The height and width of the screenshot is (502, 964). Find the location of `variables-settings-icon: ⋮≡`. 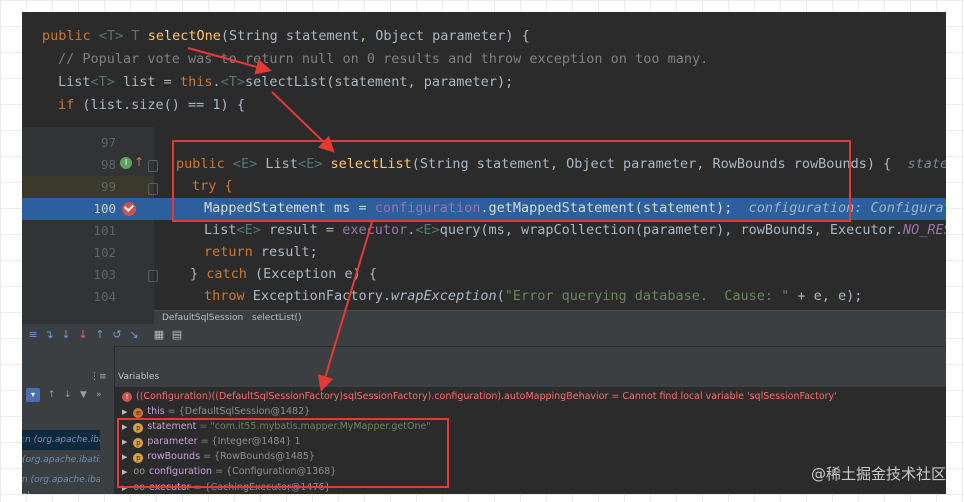

variables-settings-icon: ⋮≡ is located at coordinates (98, 377).